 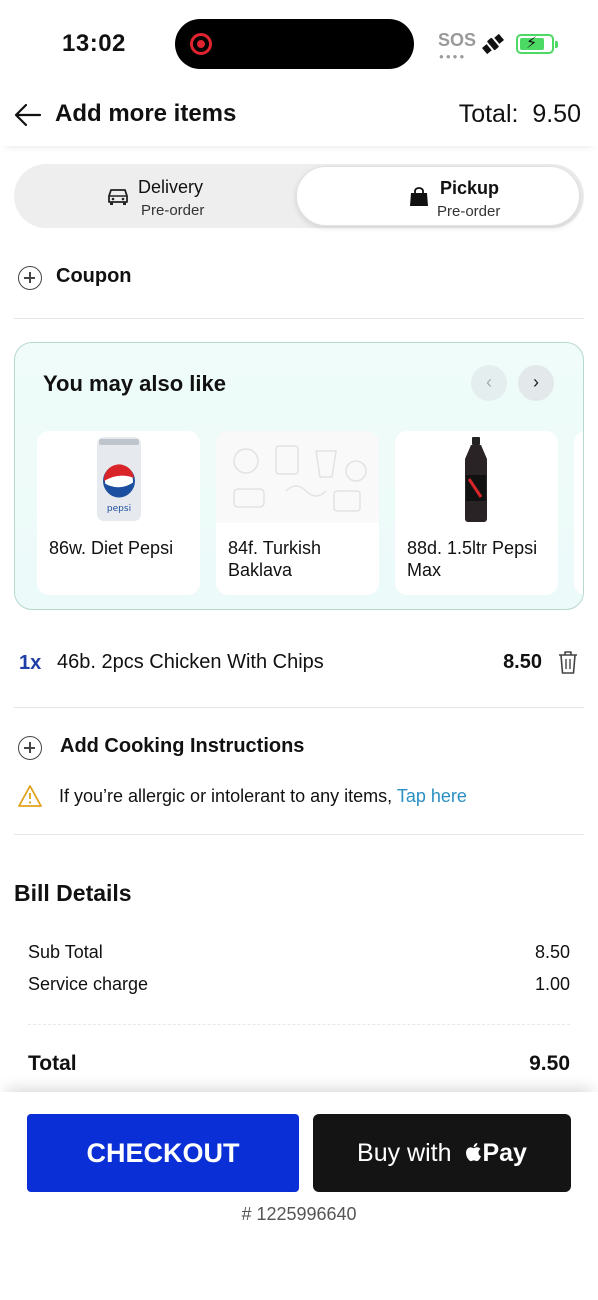 I want to click on suggestion-name: 84f. Turkish Baklava, so click(x=275, y=559).